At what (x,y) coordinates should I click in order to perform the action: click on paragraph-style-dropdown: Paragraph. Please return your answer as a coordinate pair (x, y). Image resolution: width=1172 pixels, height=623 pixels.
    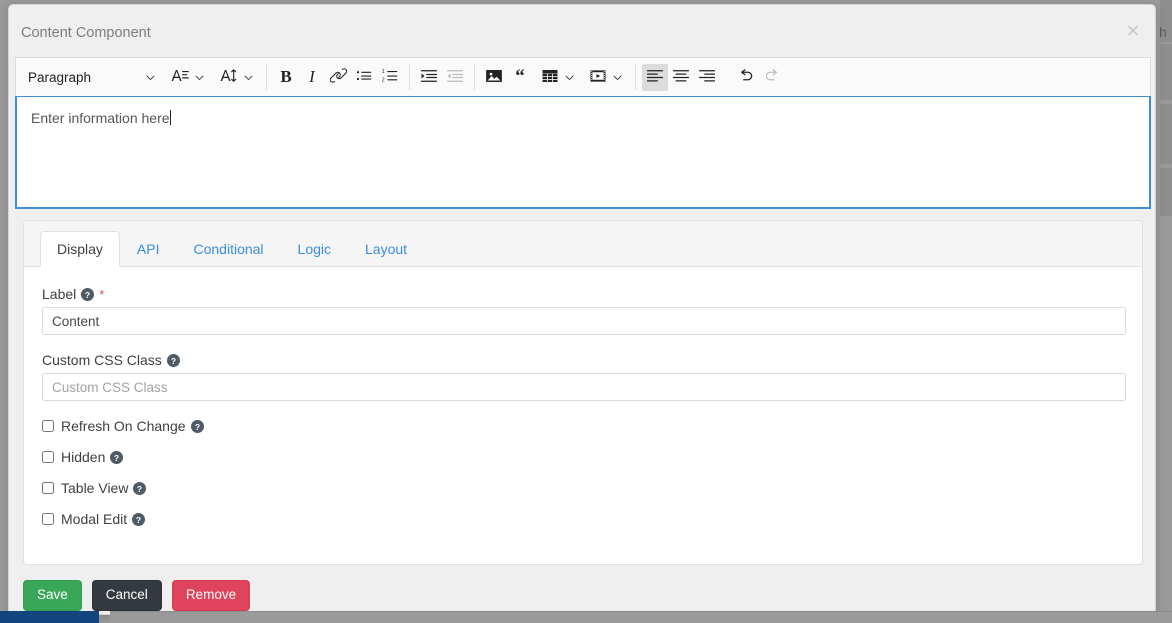
    Looking at the image, I should click on (91, 77).